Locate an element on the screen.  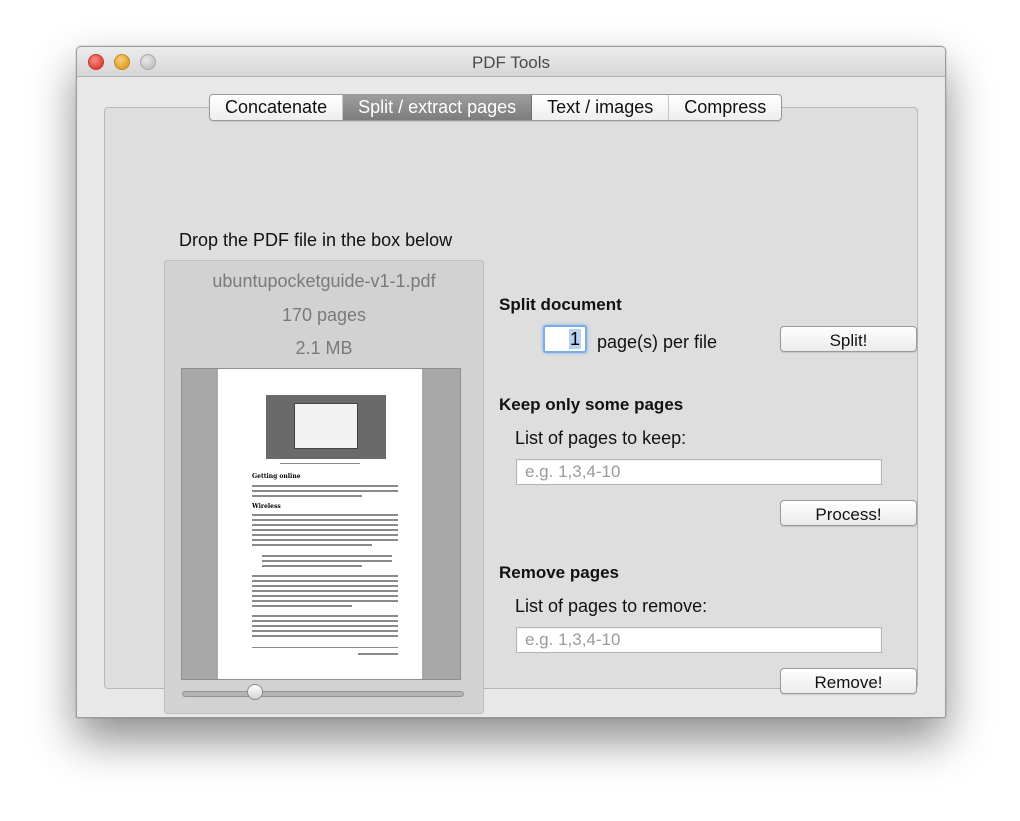
window-title: PDF Tools is located at coordinates (511, 62).